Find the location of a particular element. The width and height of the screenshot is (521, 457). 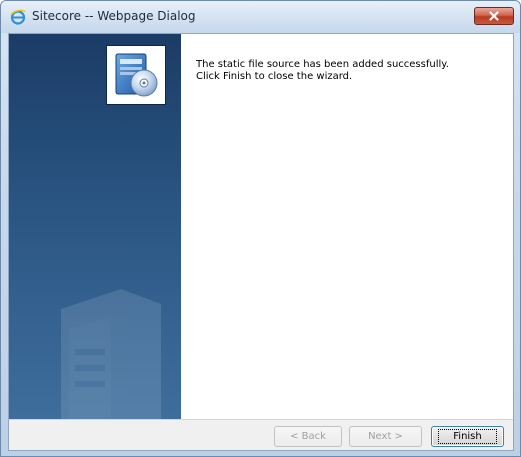

server-watermark-icon is located at coordinates (111, 354).